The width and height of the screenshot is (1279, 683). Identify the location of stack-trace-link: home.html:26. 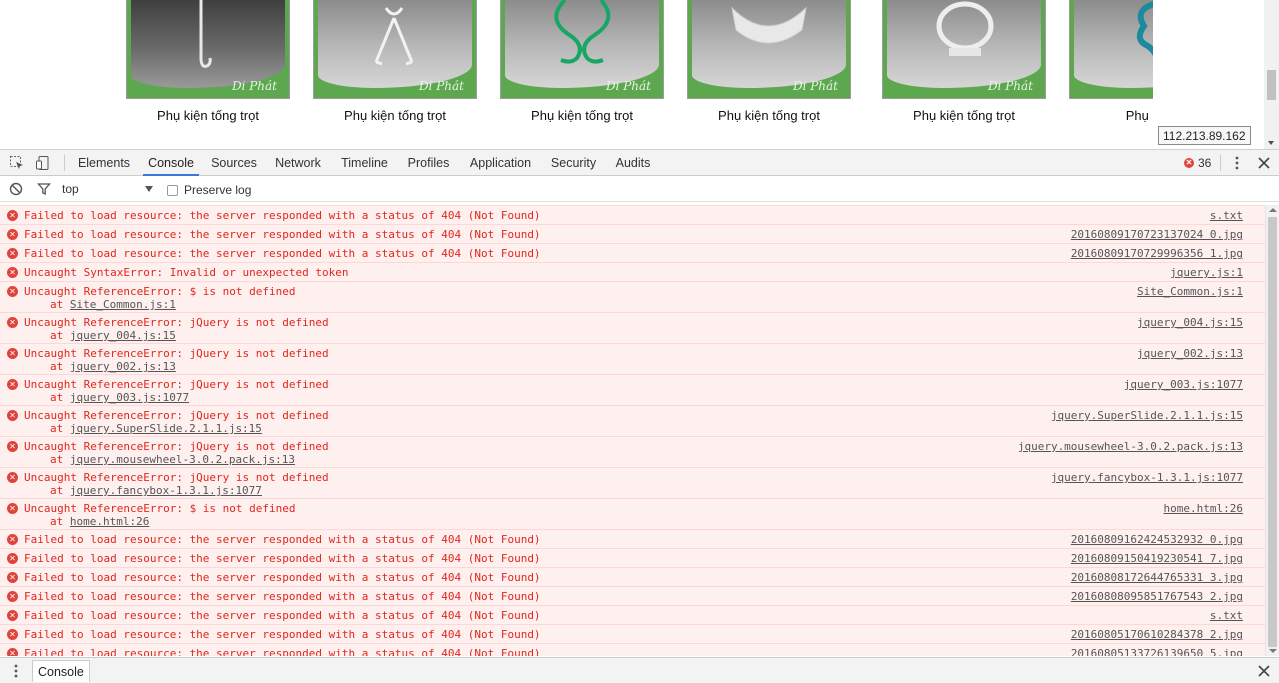
(109, 521).